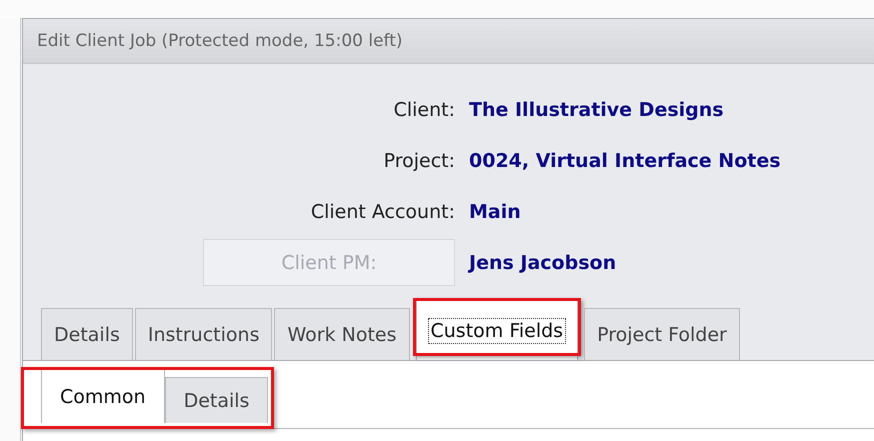 The image size is (874, 441). Describe the element at coordinates (103, 396) in the screenshot. I see `subtab: Common` at that location.